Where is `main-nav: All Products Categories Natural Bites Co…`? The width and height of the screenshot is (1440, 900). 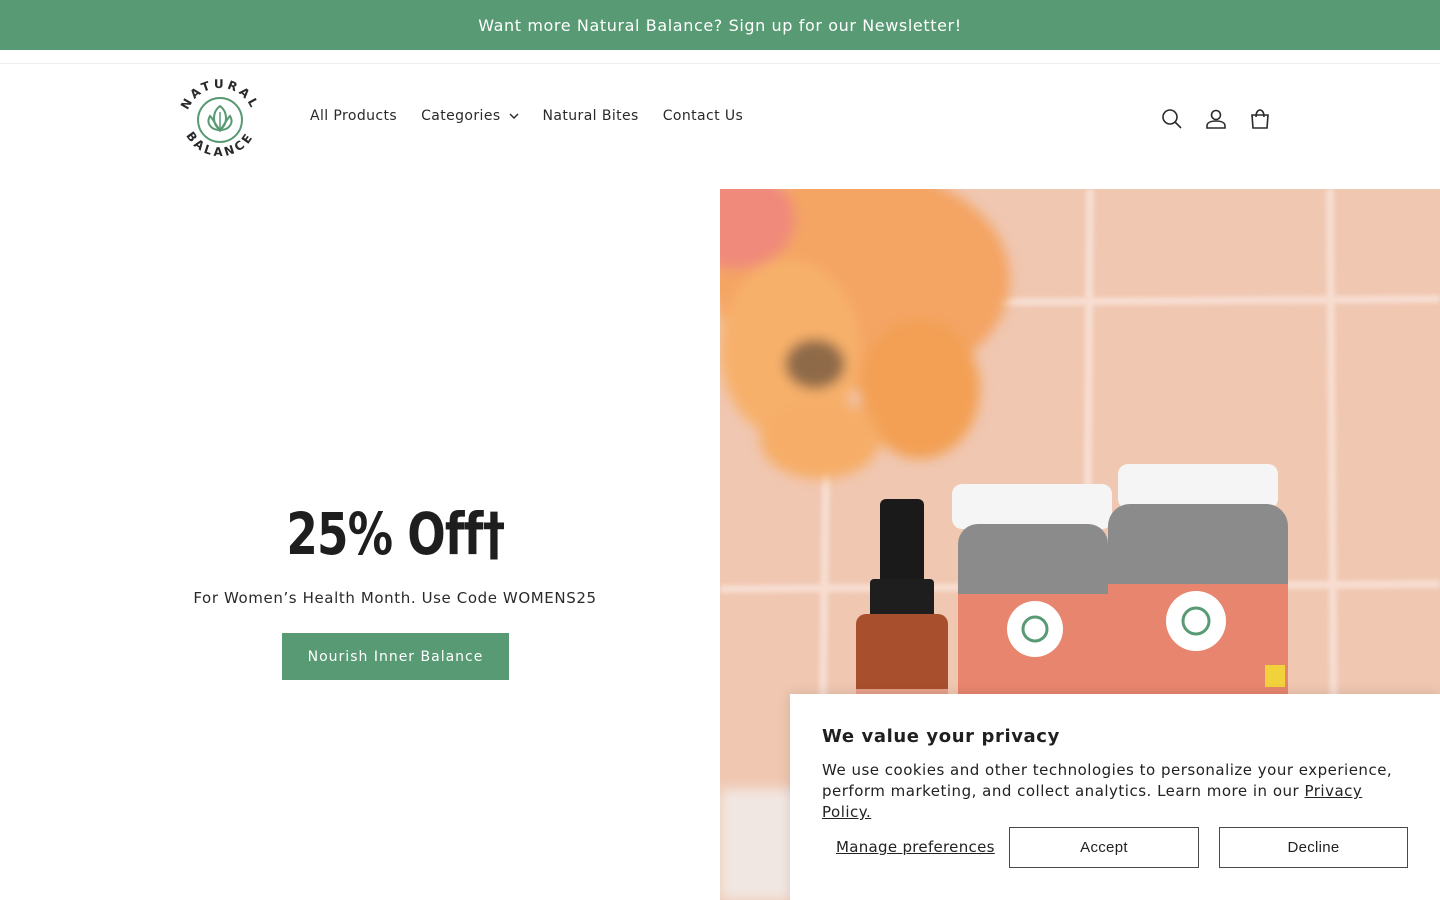 main-nav: All Products Categories Natural Bites Co… is located at coordinates (526, 116).